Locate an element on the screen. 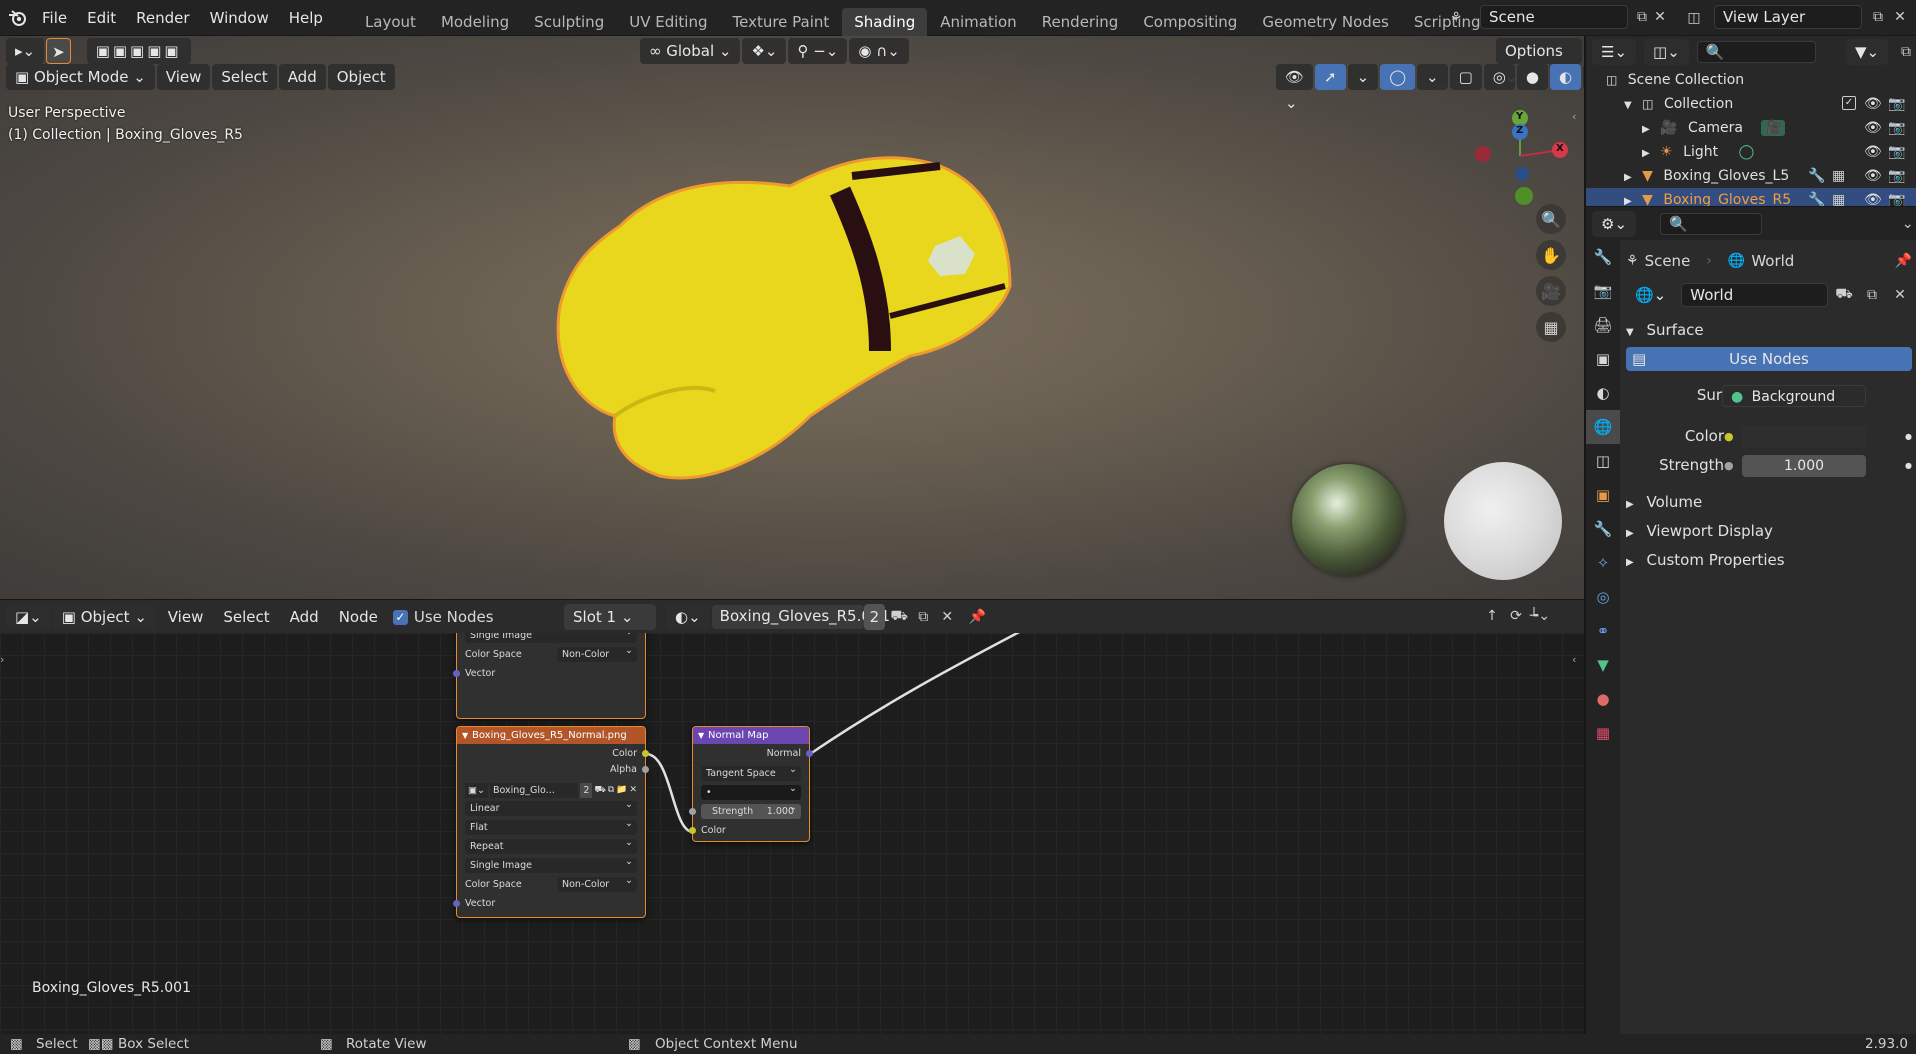 The width and height of the screenshot is (1916, 1054). viewport-menu-select: Select is located at coordinates (244, 77).